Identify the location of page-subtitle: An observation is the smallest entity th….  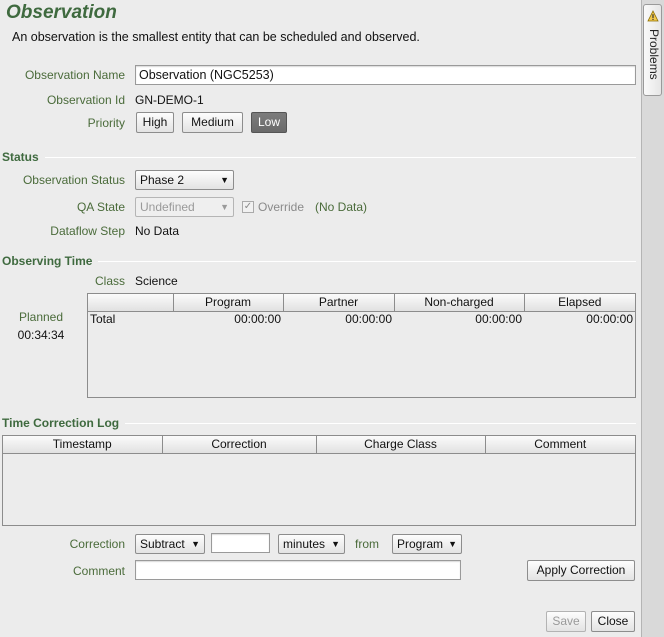
(216, 37).